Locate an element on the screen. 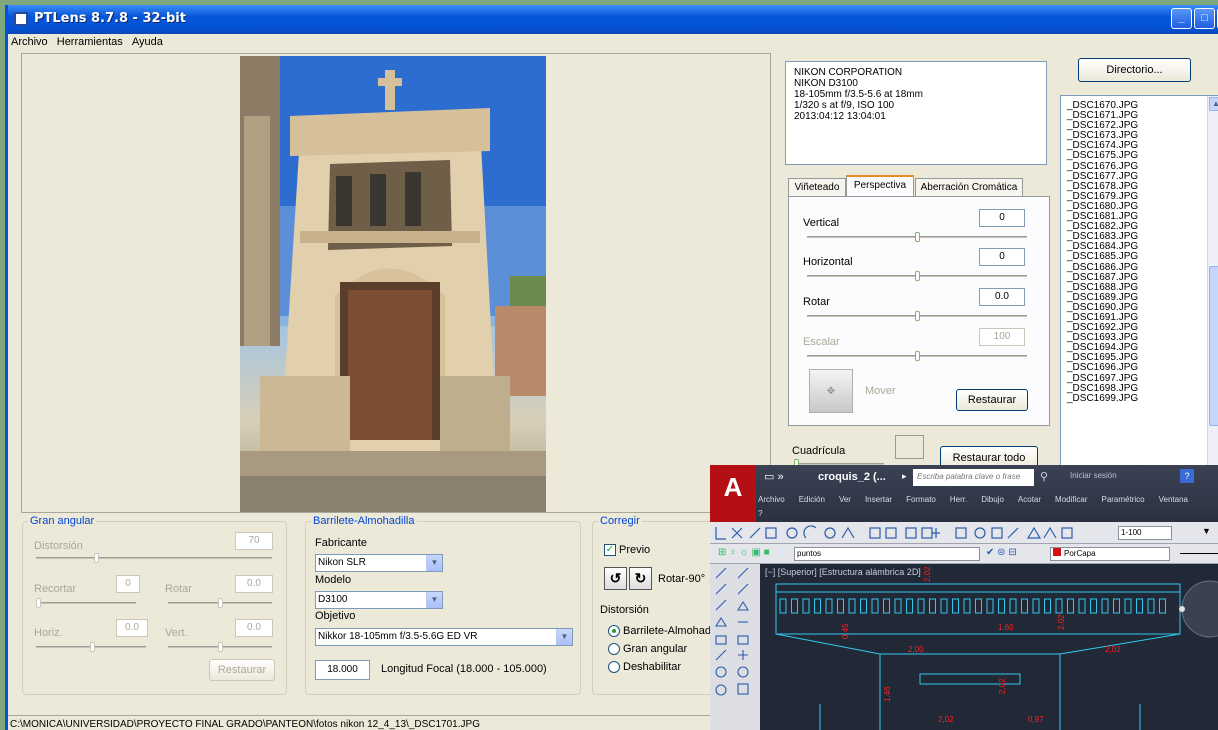  modify-tools-icons is located at coordinates (735, 647).